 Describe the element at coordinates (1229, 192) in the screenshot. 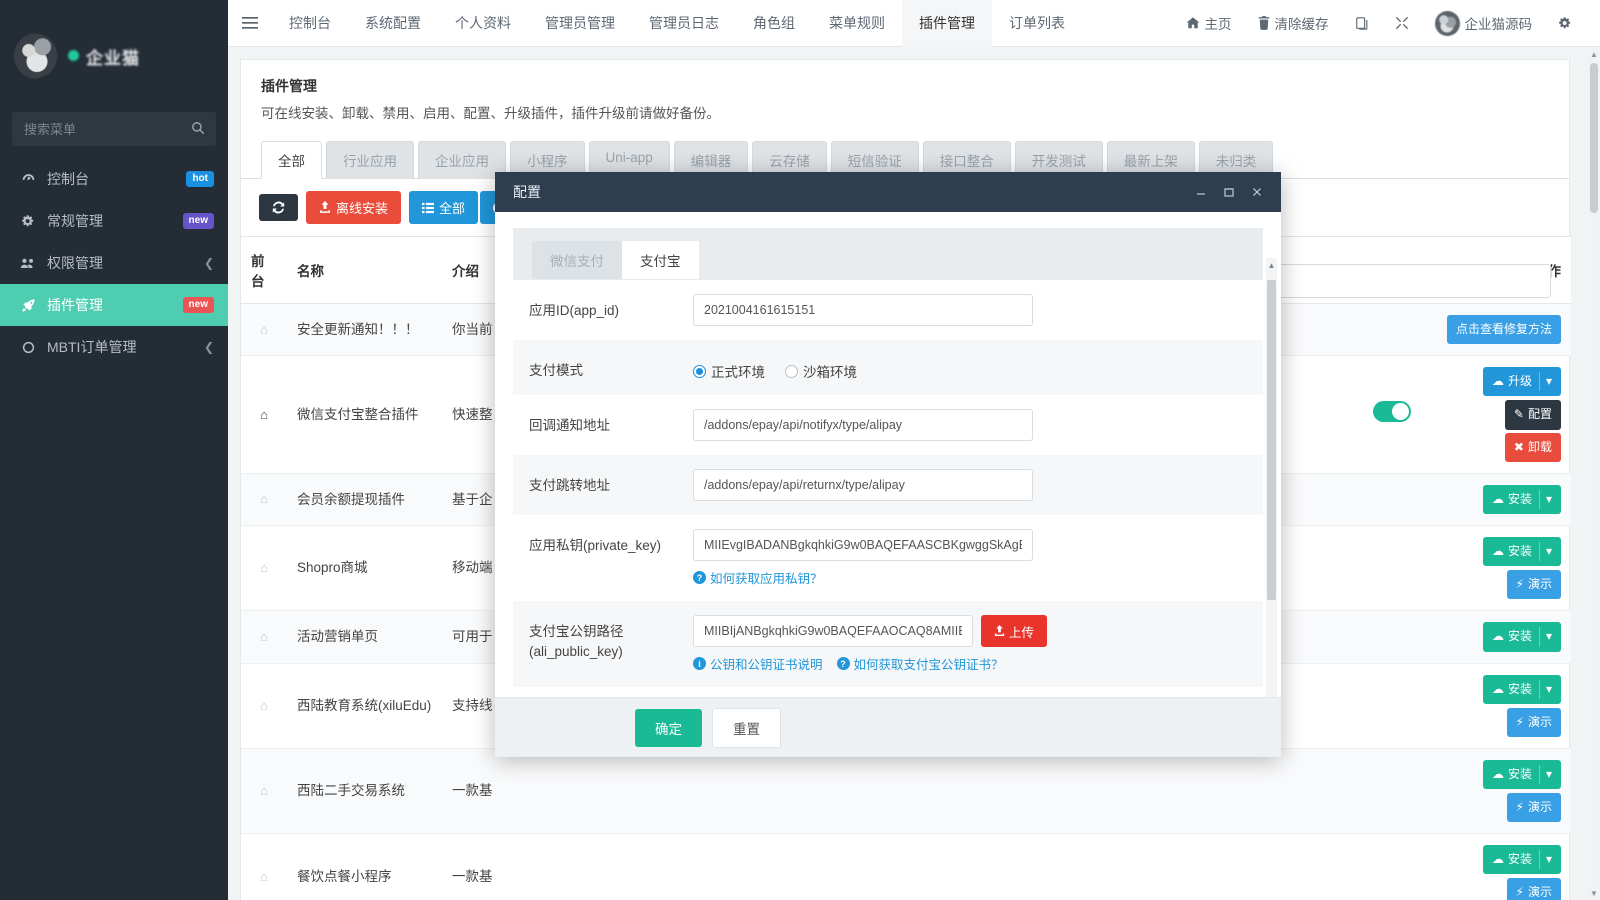

I see `maximize-icon` at that location.